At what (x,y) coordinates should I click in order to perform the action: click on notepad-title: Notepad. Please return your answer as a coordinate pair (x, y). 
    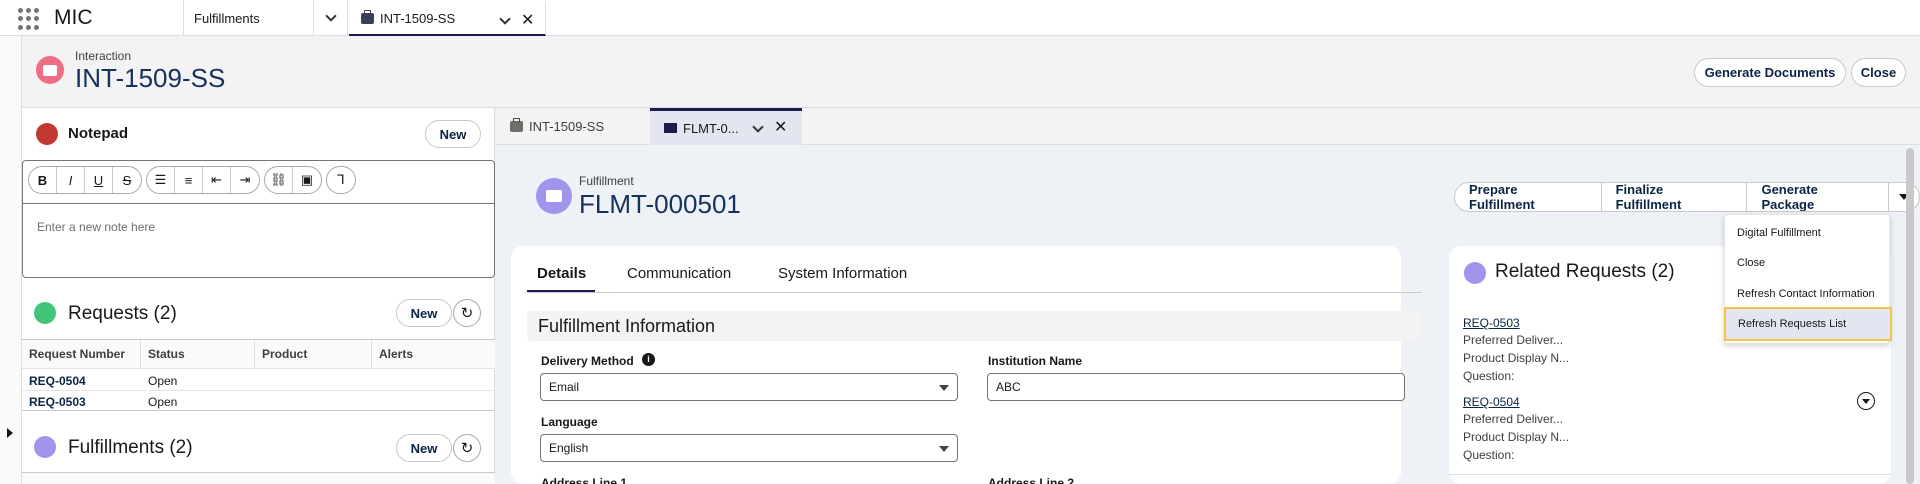
    Looking at the image, I should click on (98, 133).